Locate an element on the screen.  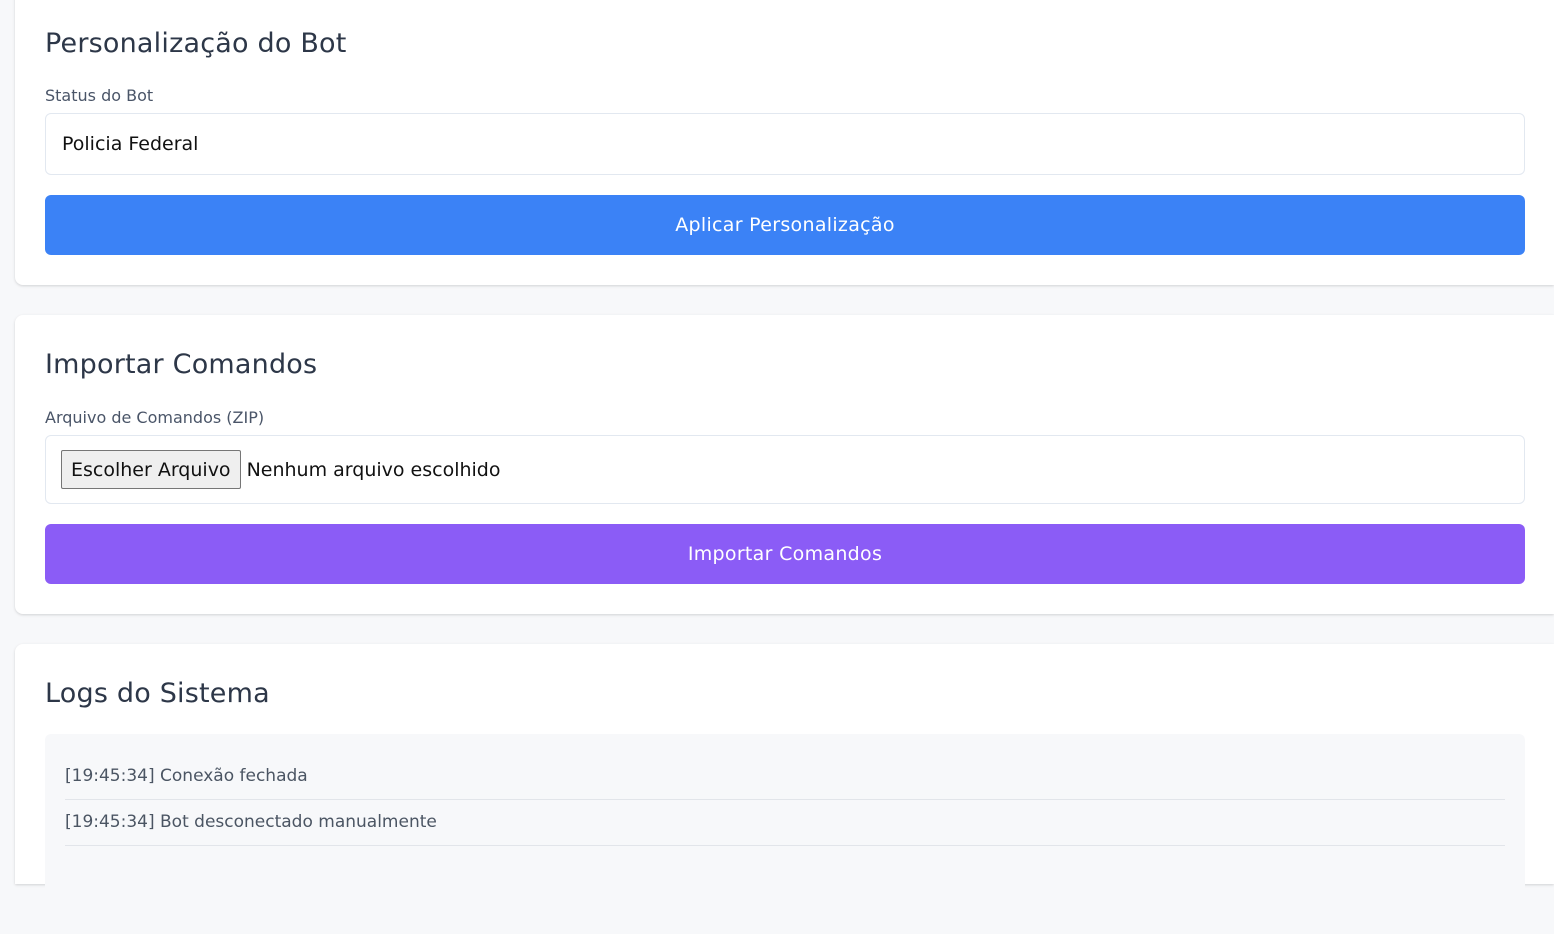
import-commands-button: Importar Comandos is located at coordinates (785, 554).